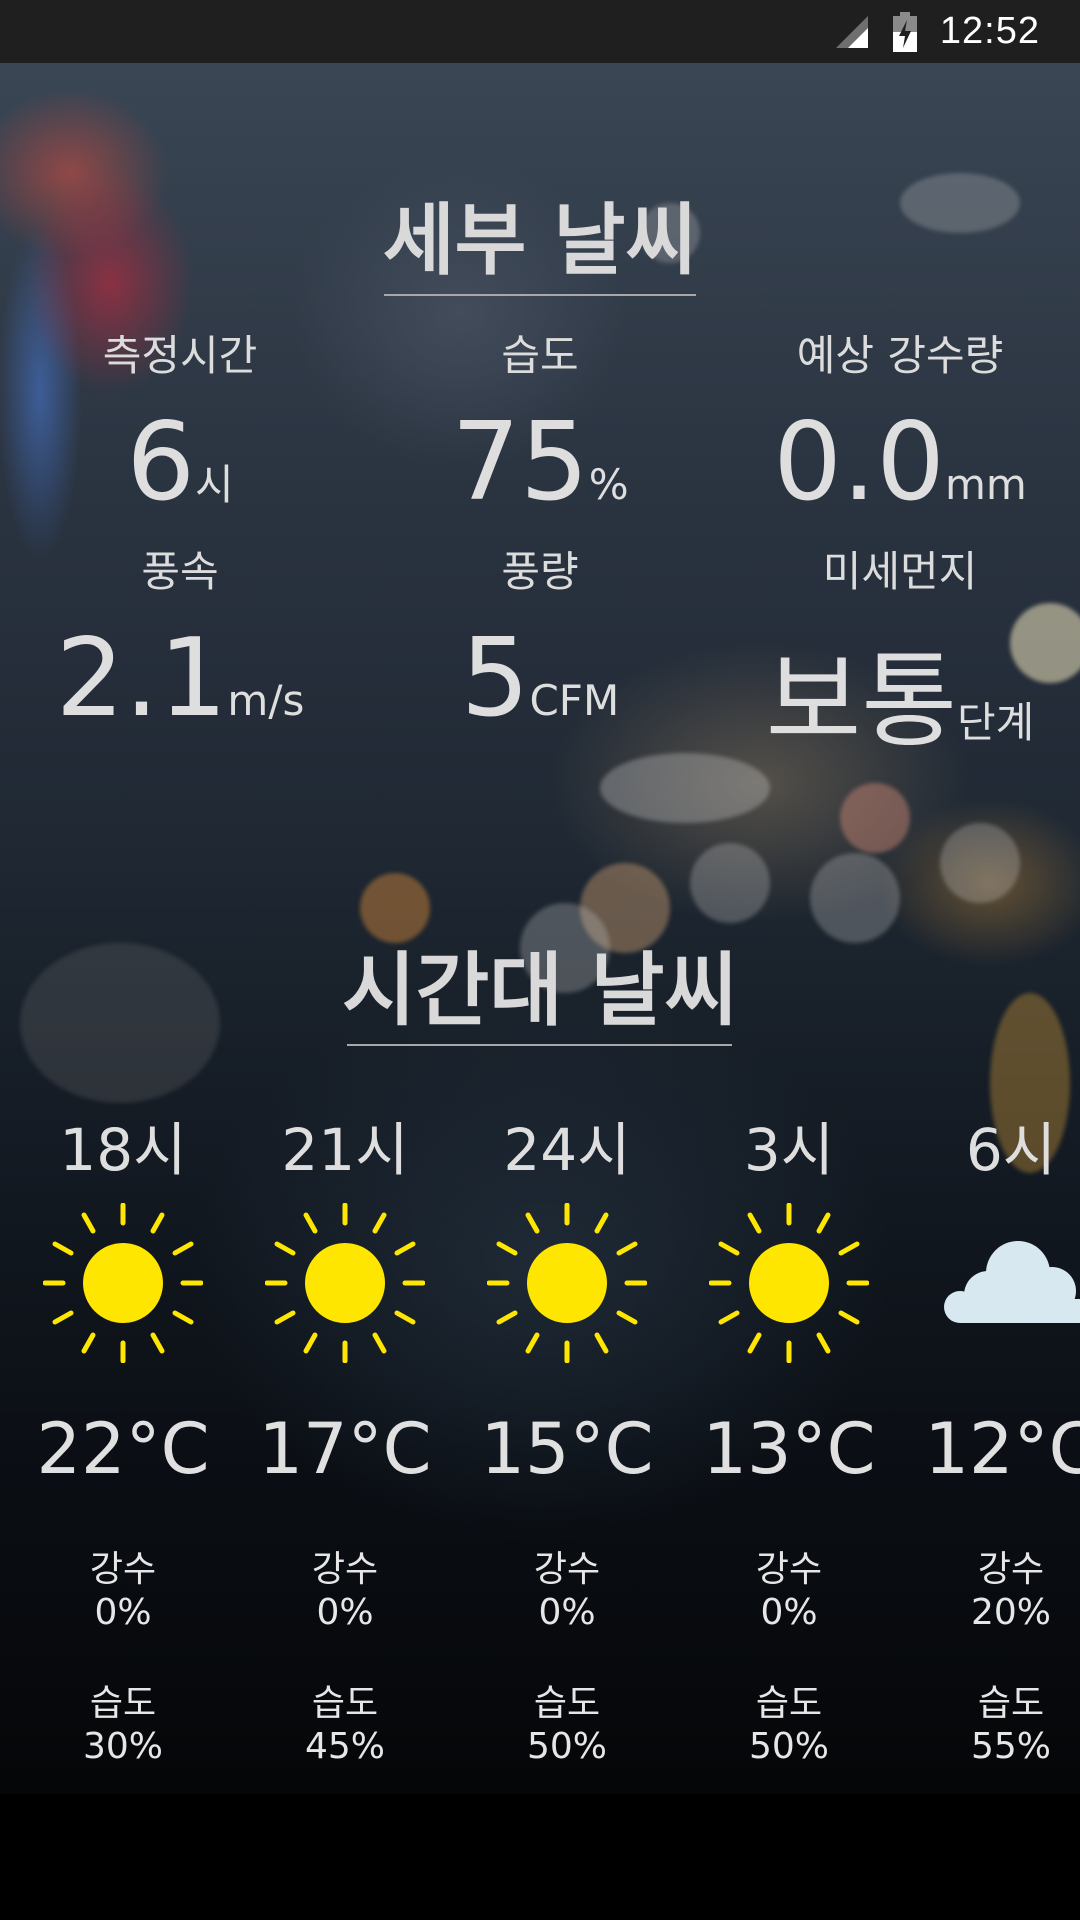  I want to click on status-time: 12:52, so click(989, 31).